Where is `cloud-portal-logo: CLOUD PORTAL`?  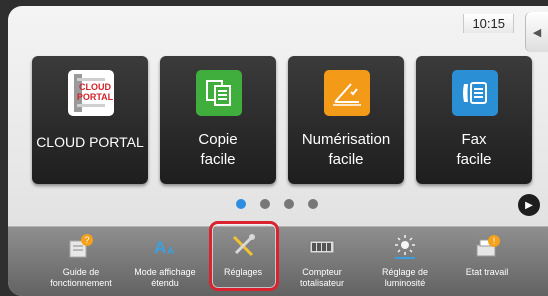 cloud-portal-logo: CLOUD PORTAL is located at coordinates (91, 93).